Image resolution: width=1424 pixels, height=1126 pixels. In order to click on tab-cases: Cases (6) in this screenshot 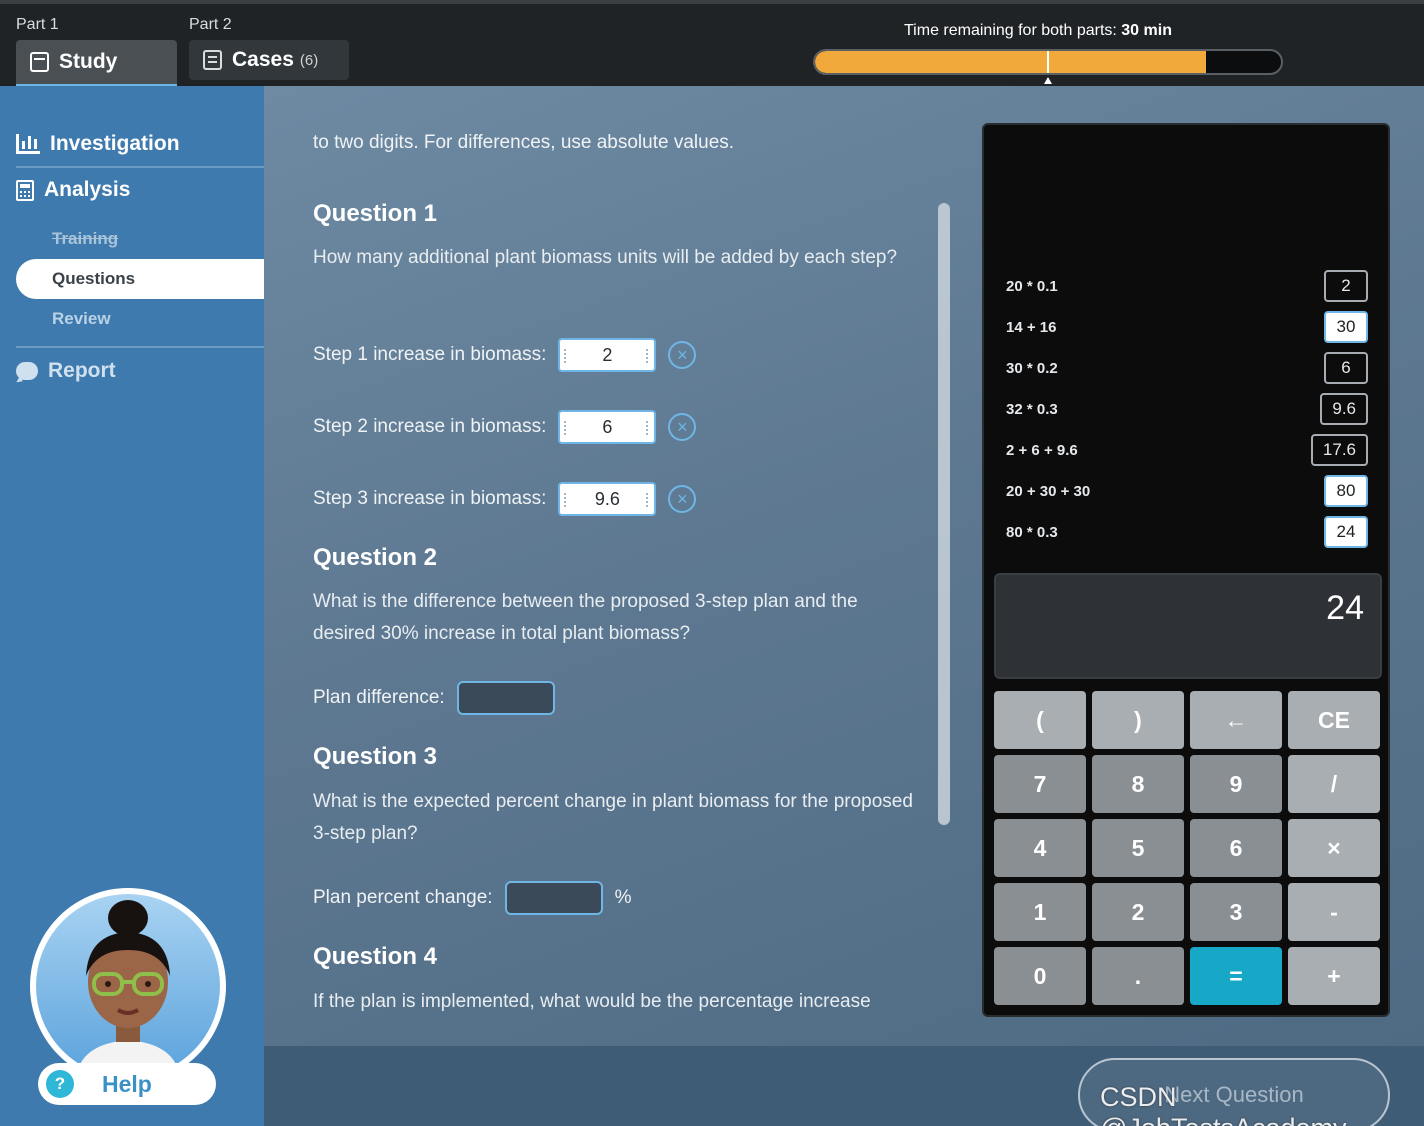, I will do `click(269, 60)`.